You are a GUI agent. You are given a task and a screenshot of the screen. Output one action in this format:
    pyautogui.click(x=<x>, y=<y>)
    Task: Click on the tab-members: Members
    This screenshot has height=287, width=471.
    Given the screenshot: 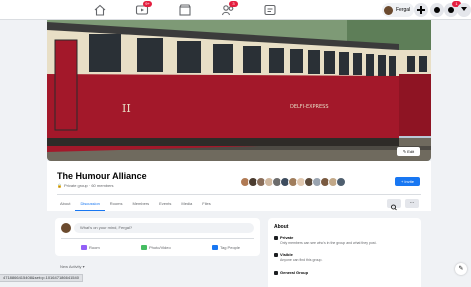 What is the action you would take?
    pyautogui.click(x=140, y=204)
    